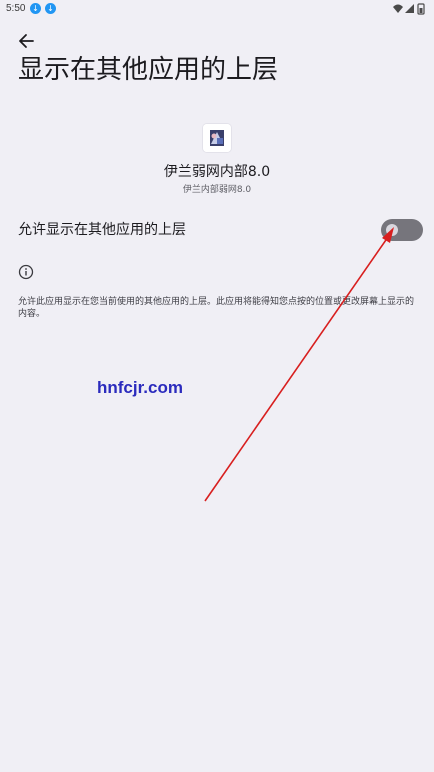 This screenshot has width=434, height=772. What do you see at coordinates (140, 387) in the screenshot?
I see `watermark-text: hnfcjr.com` at bounding box center [140, 387].